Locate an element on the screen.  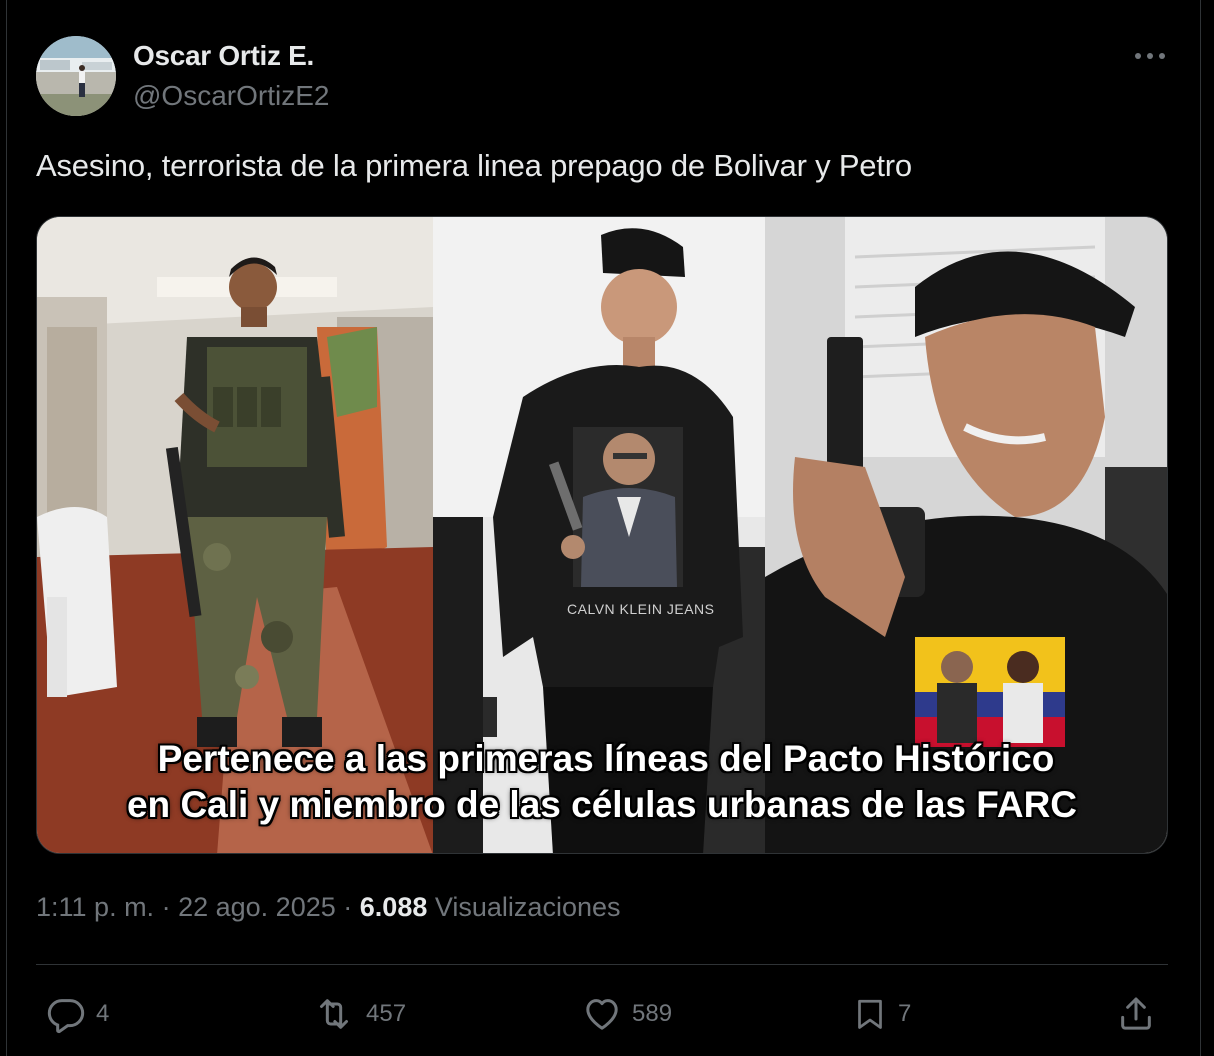
reply-button: 4 is located at coordinates (77, 1014).